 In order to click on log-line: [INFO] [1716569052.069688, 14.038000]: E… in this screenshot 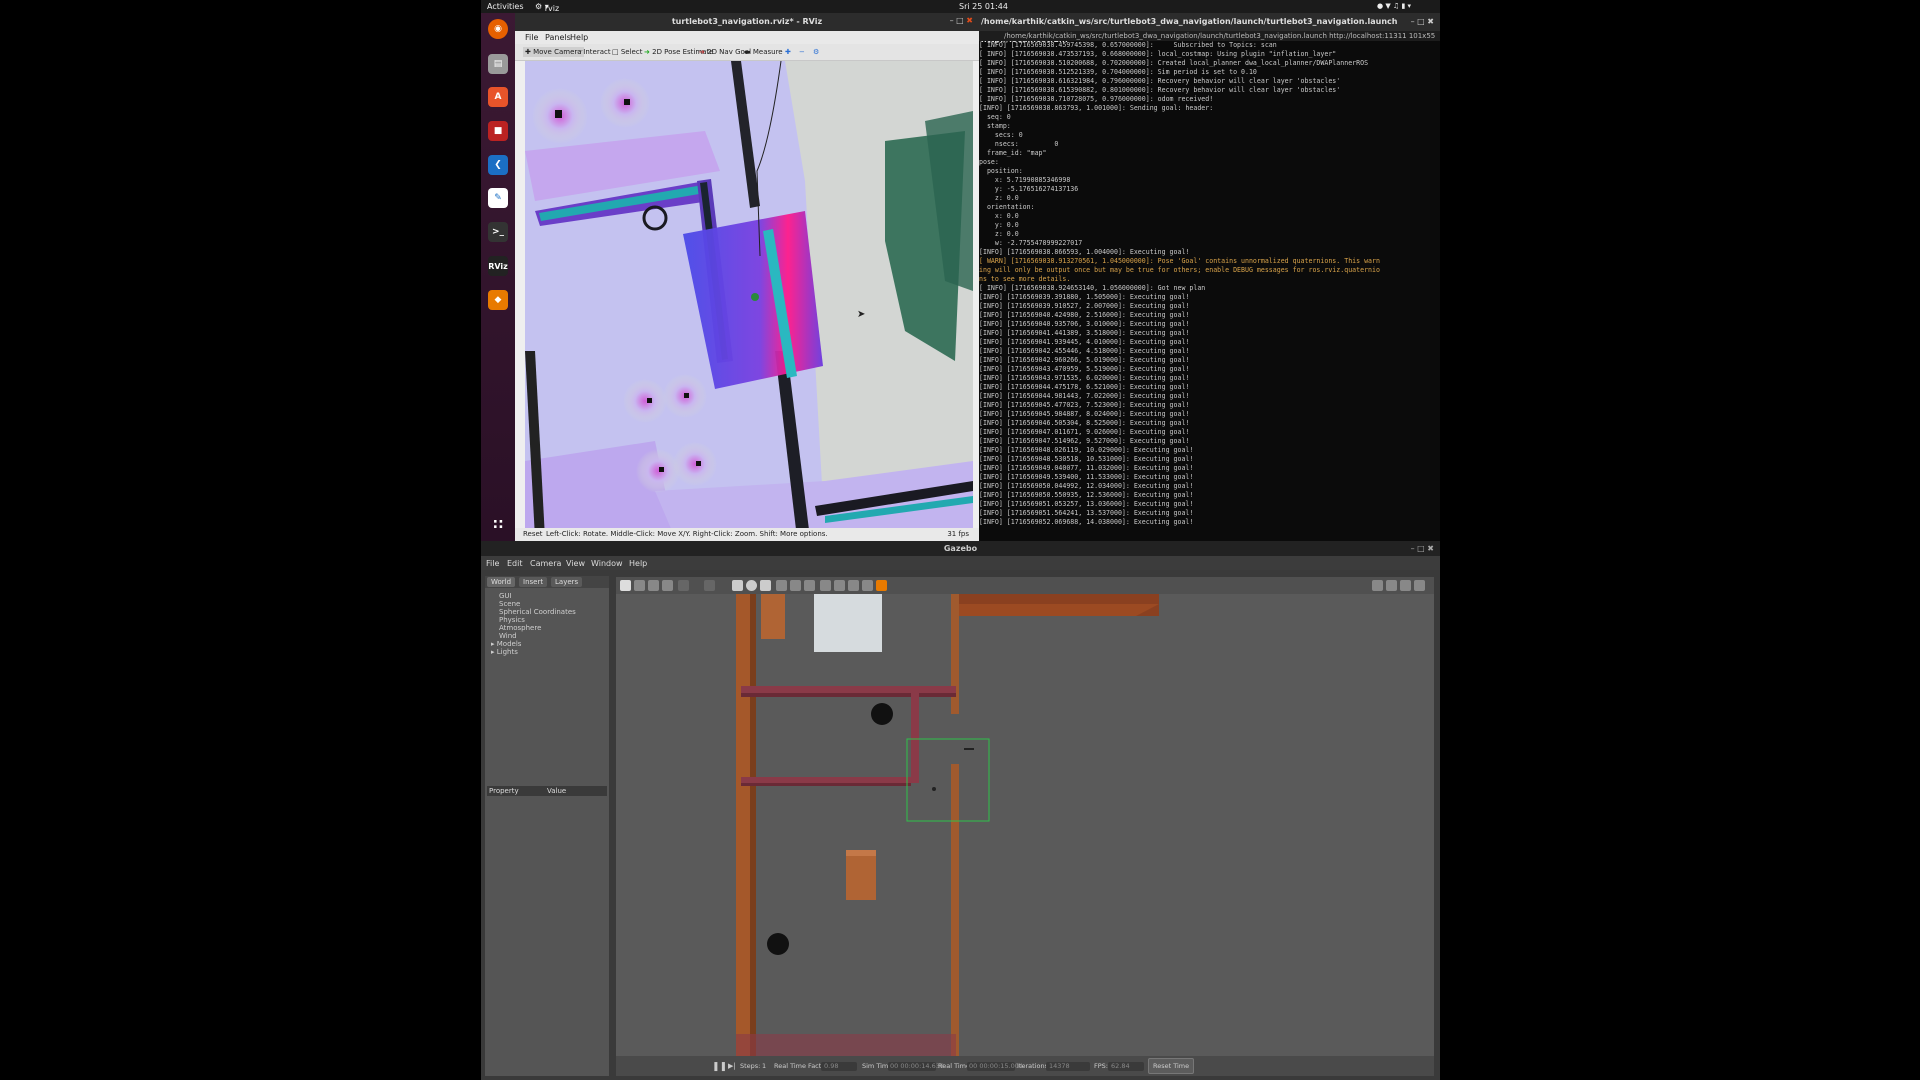, I will do `click(1086, 522)`.